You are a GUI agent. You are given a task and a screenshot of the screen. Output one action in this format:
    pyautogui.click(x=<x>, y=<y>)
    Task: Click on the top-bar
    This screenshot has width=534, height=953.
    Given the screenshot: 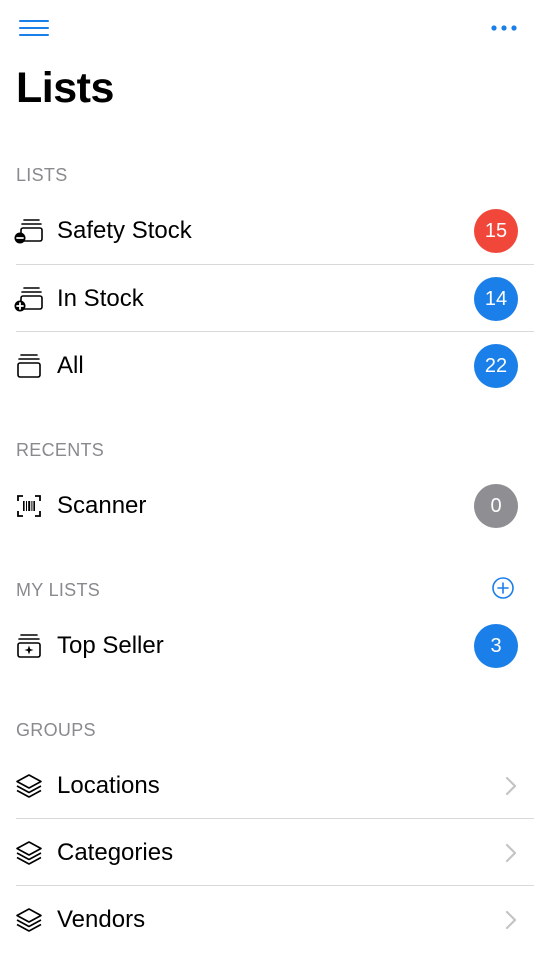 What is the action you would take?
    pyautogui.click(x=267, y=28)
    